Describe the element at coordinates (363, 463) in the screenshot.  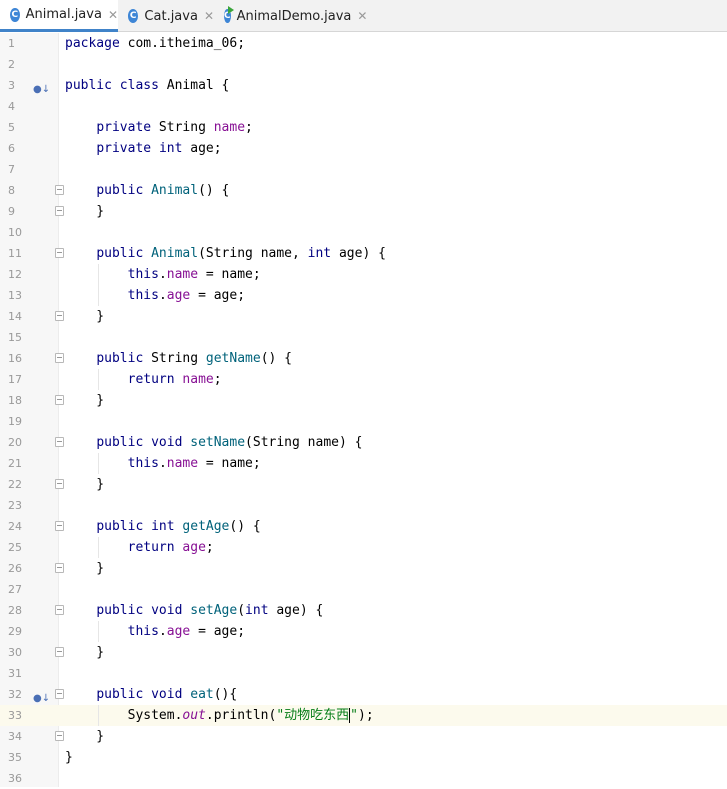
I see `code-line: 21 this.name = name;` at that location.